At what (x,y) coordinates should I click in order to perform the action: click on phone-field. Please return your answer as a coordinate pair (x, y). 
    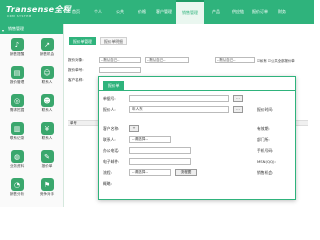
    Looking at the image, I should click on (160, 150).